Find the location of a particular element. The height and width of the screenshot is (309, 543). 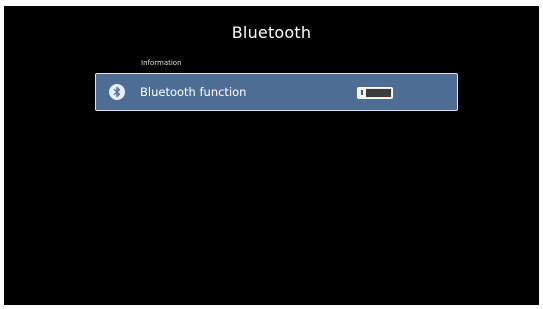

toggle-track is located at coordinates (378, 93).